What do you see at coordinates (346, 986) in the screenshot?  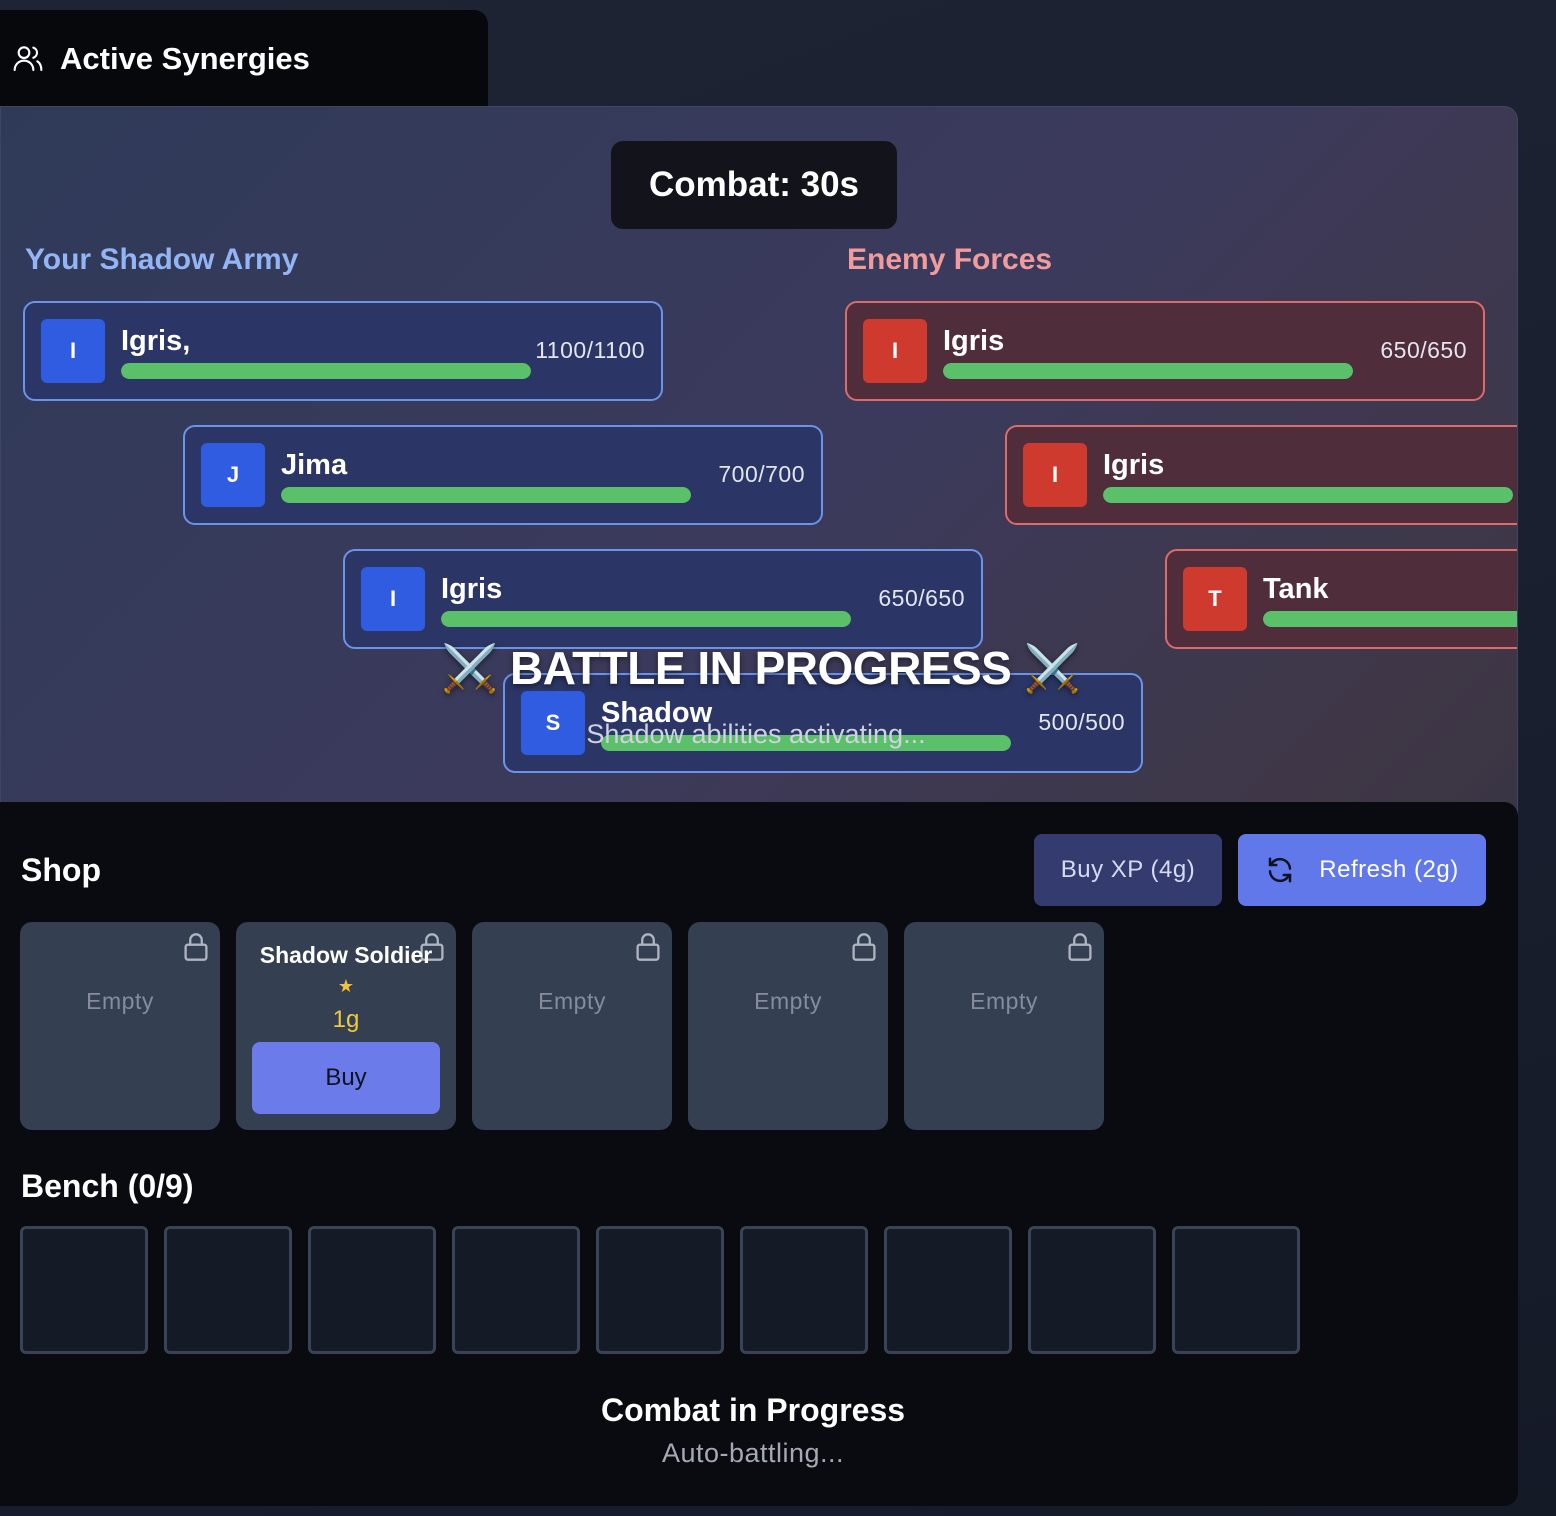 I see `star-icon: ★` at bounding box center [346, 986].